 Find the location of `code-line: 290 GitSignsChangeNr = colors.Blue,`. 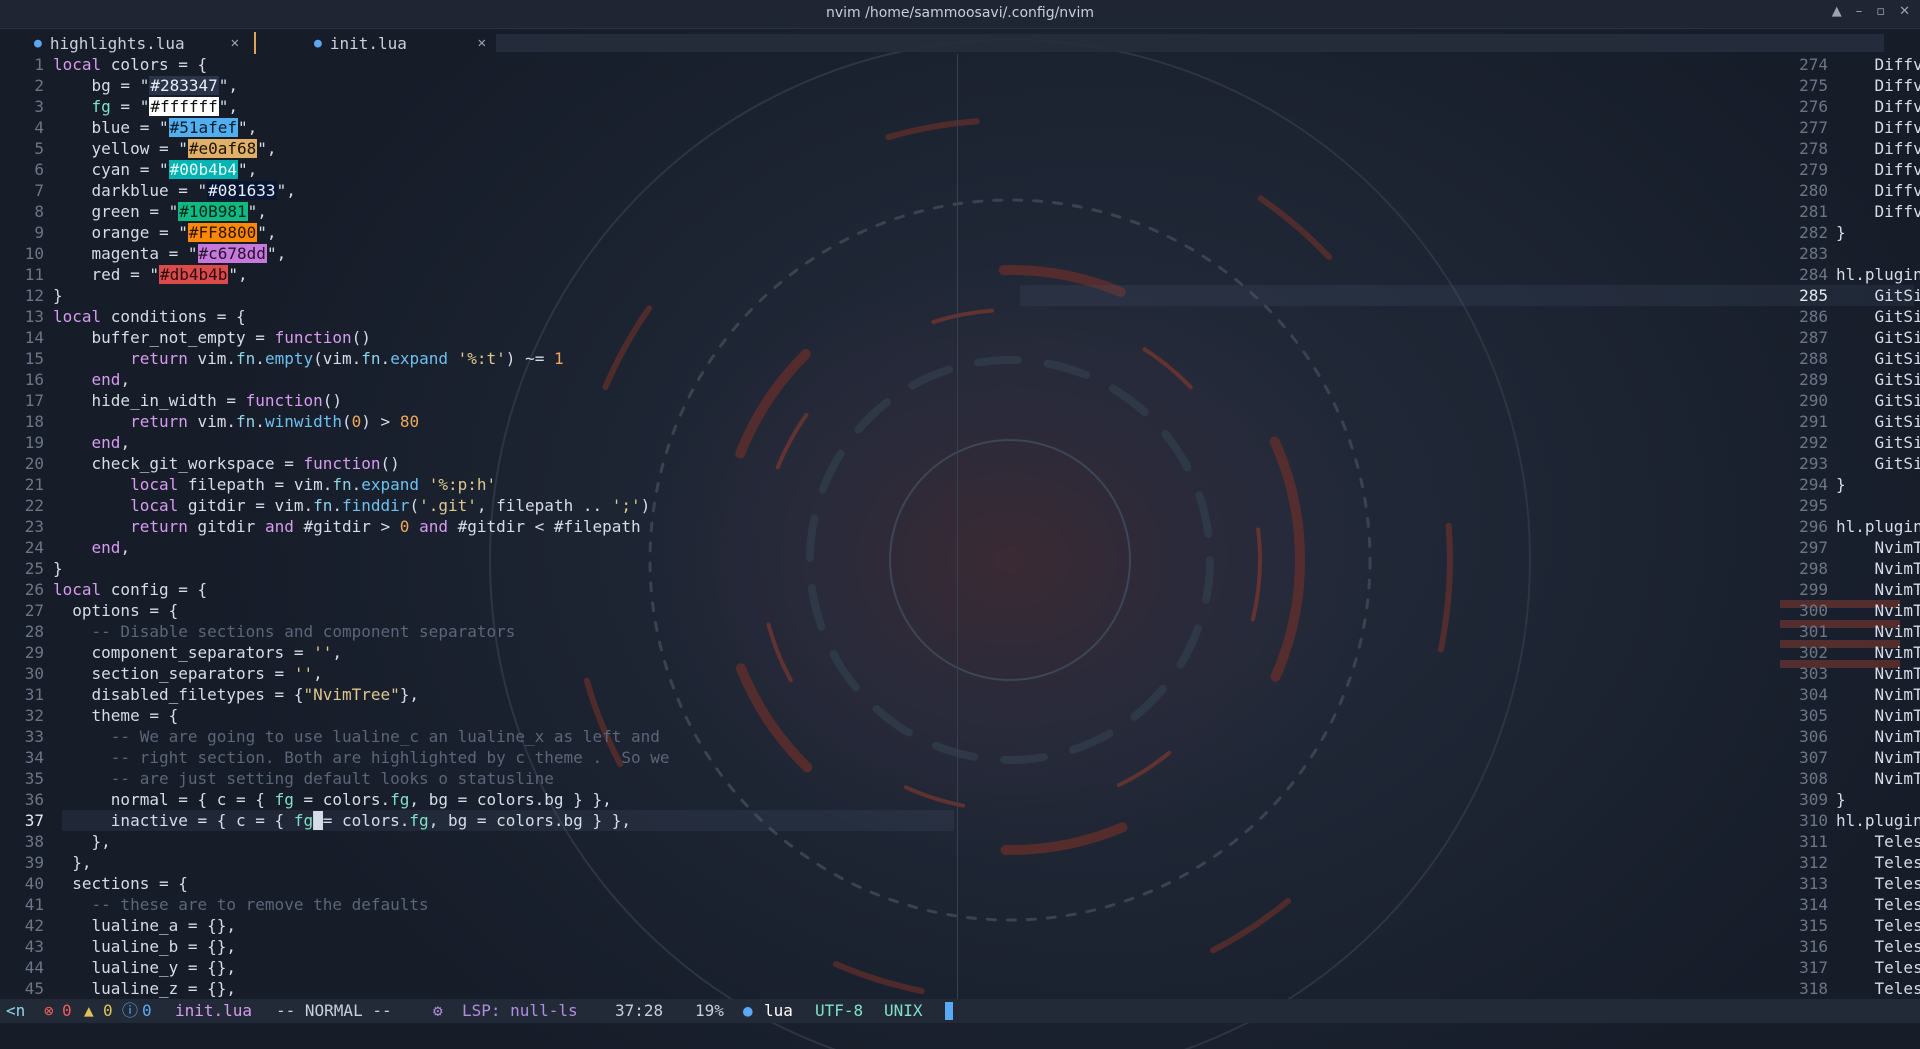

code-line: 290 GitSignsChangeNr = colors.Blue, is located at coordinates (1439, 400).